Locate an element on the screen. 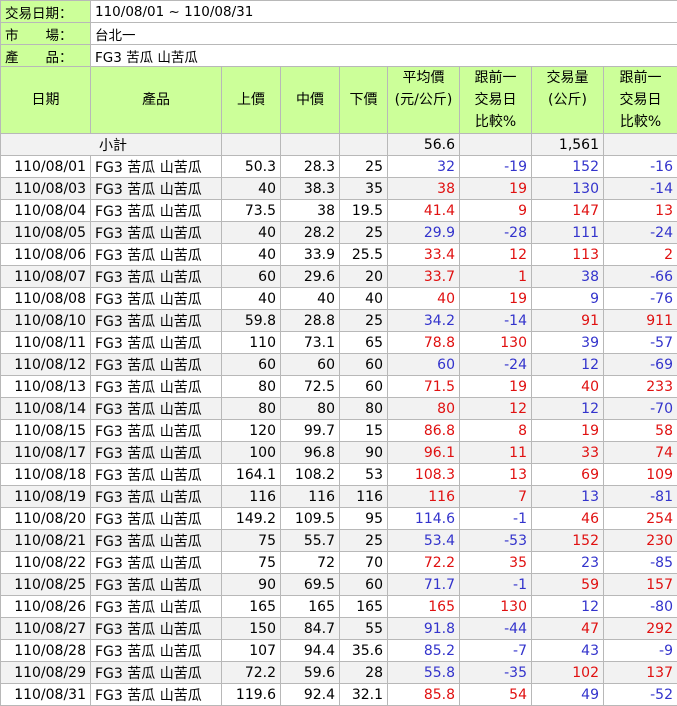 This screenshot has width=677, height=706. header-date: 日期 is located at coordinates (45, 100).